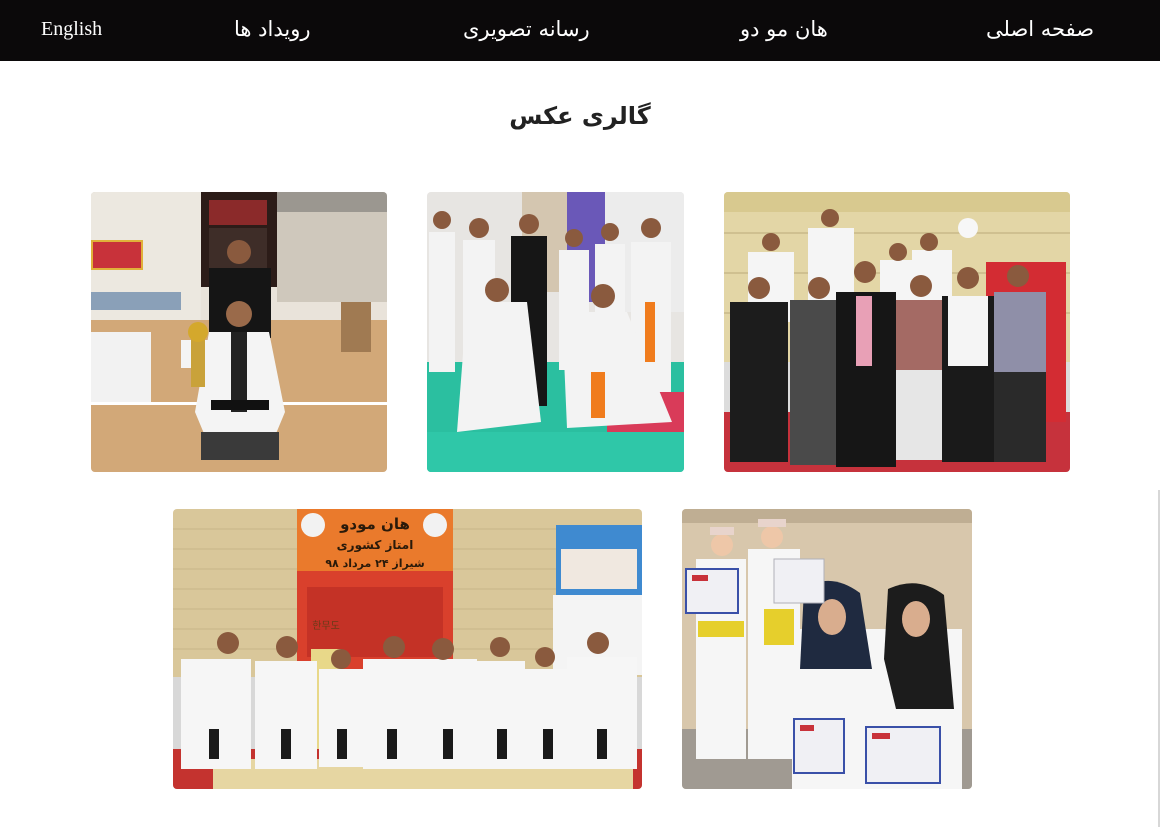  I want to click on group-mats-photo-image, so click(555, 332).